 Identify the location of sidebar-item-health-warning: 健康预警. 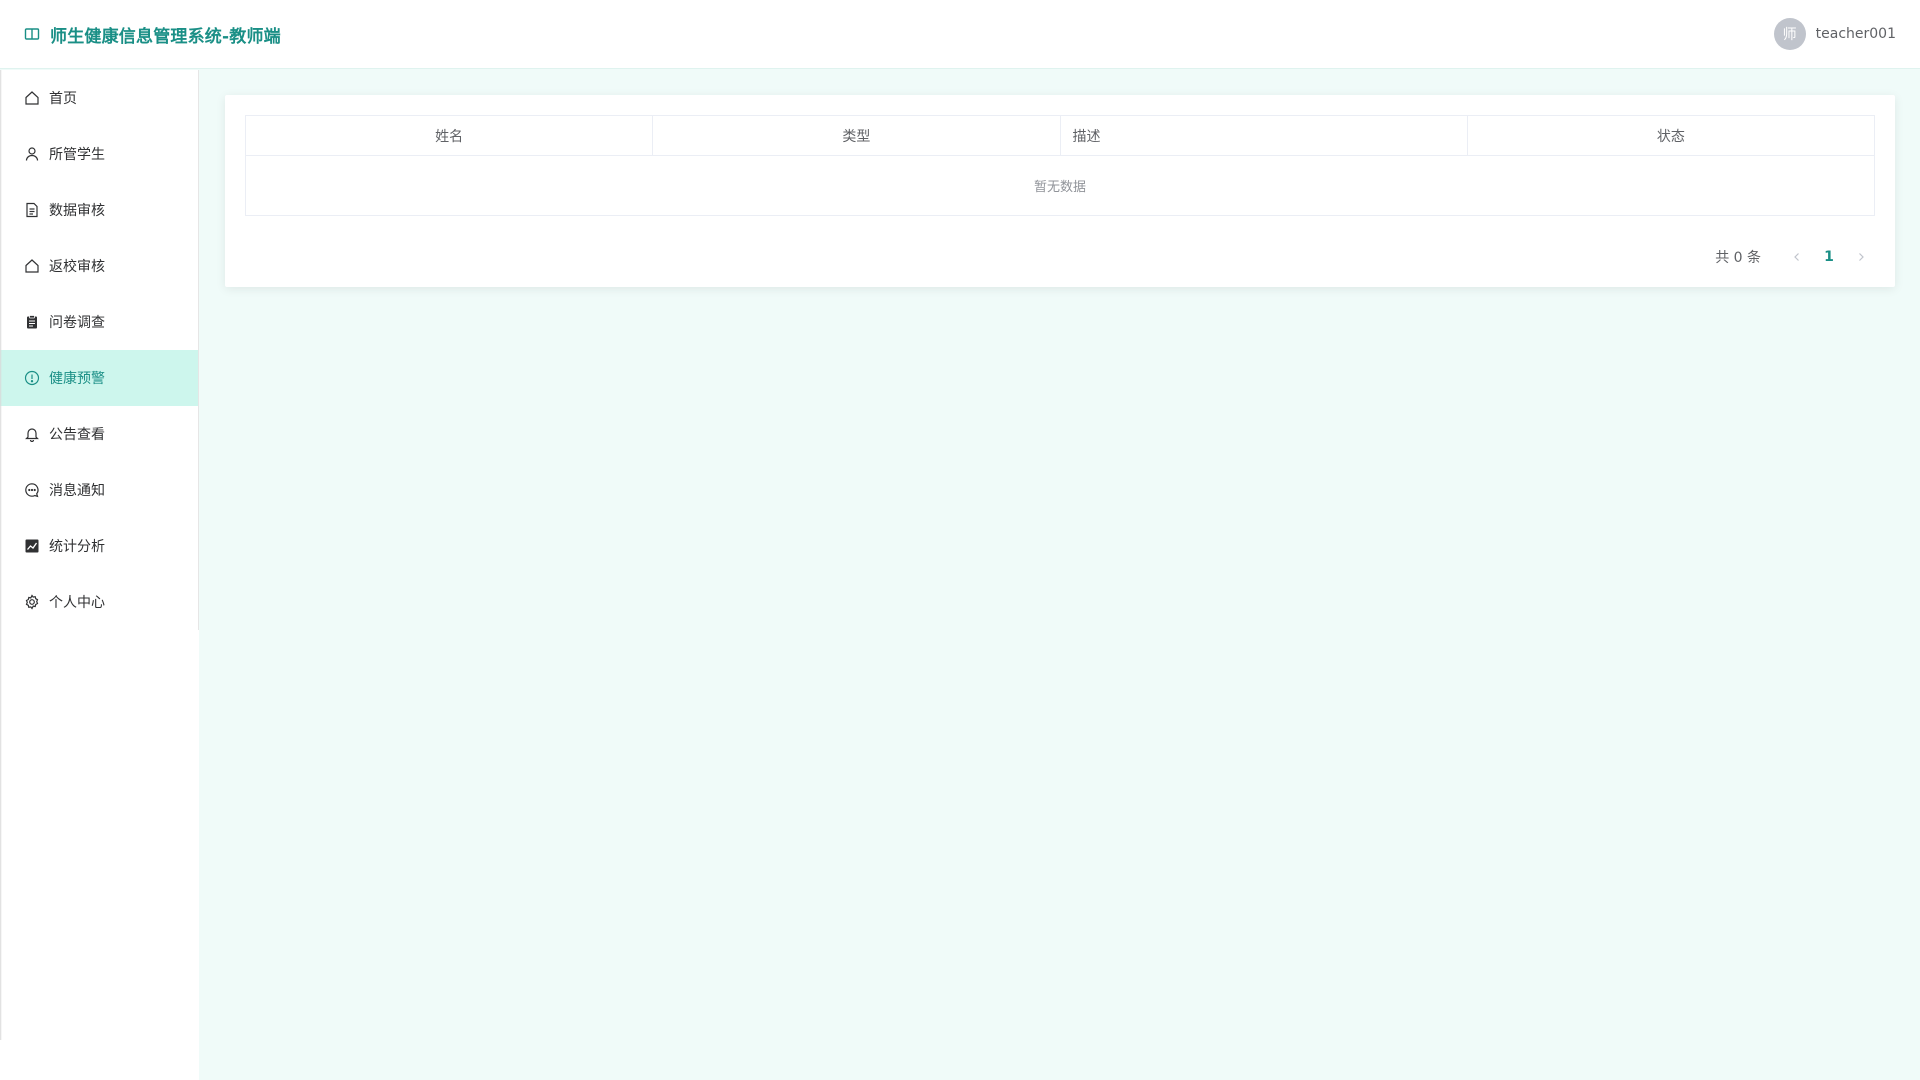
(99, 378).